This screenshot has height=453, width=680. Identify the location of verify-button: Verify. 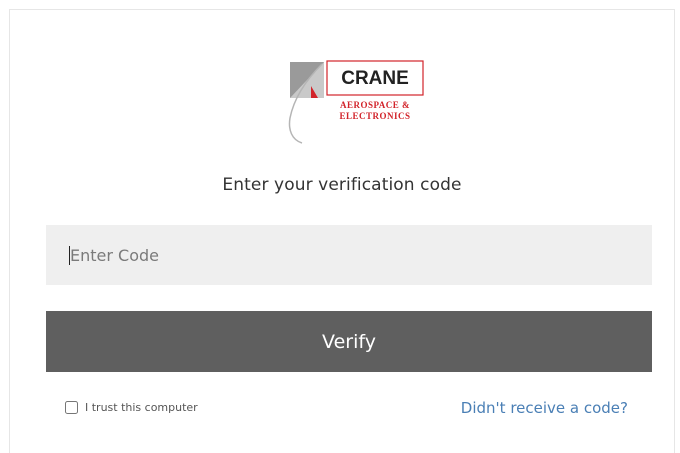
(349, 341).